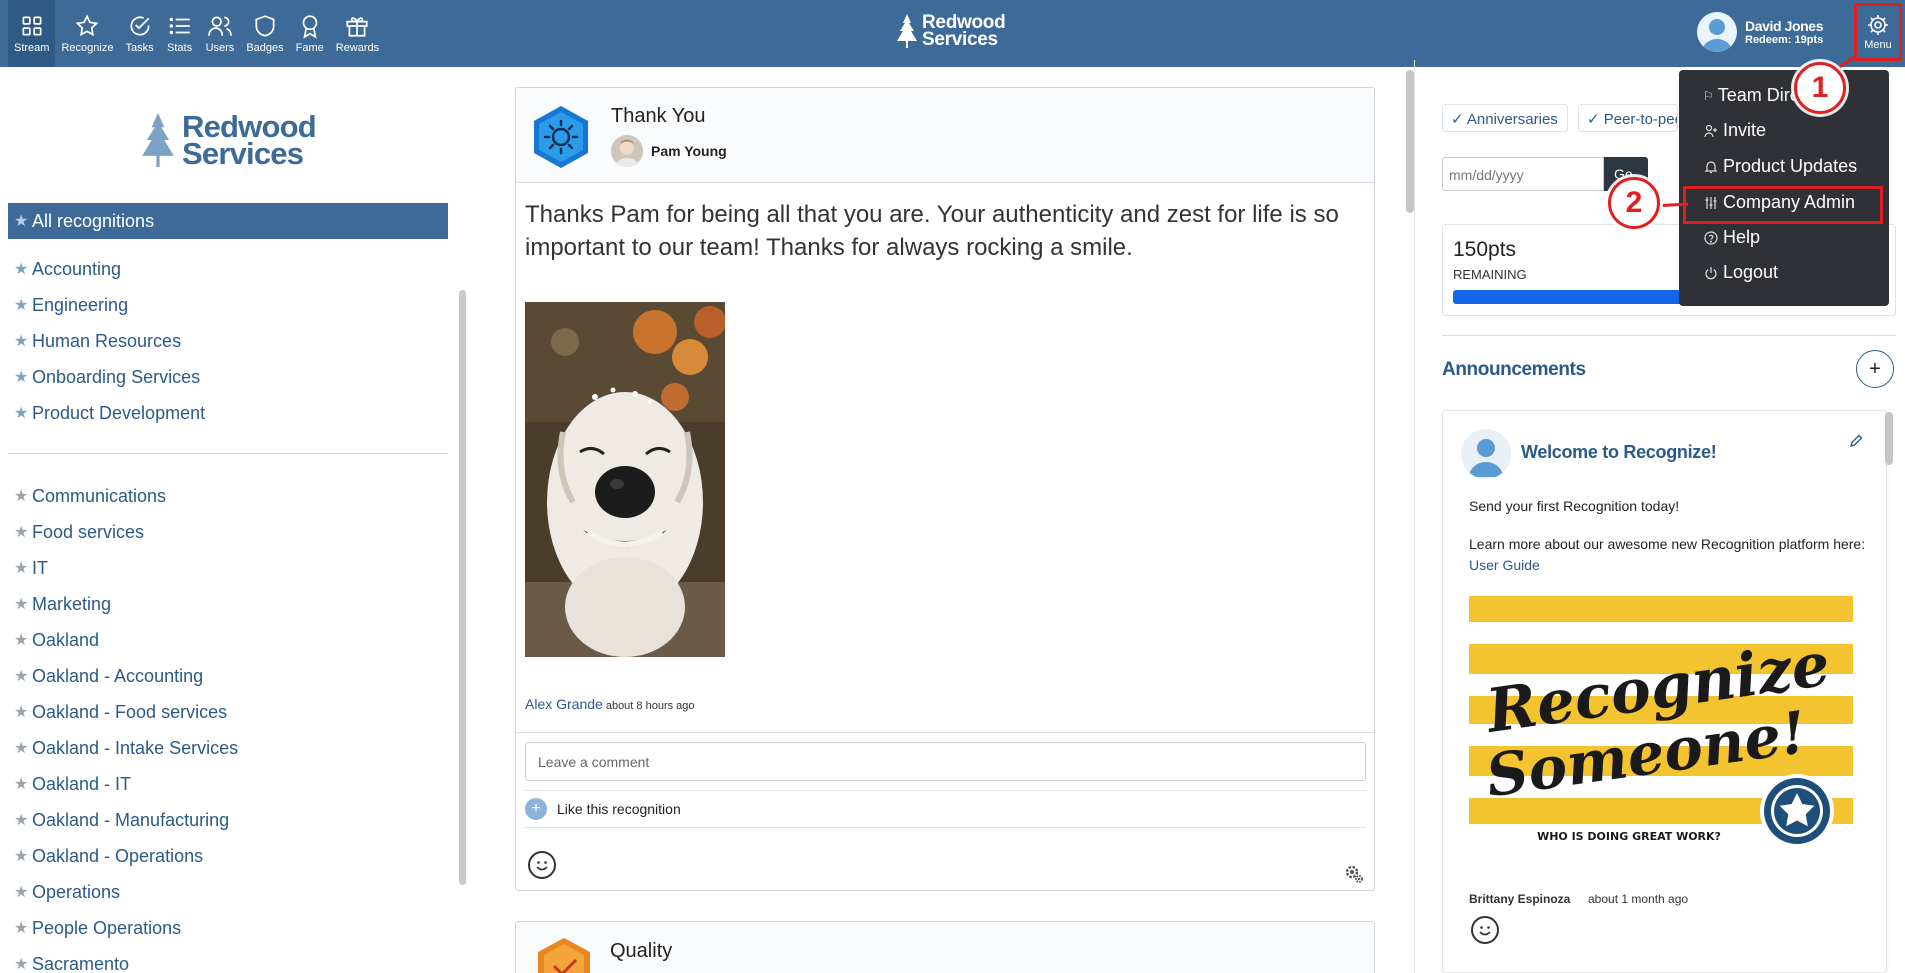 The height and width of the screenshot is (973, 1905). I want to click on sidebar-item-onboarding-services: ★ Onboarding Services, so click(228, 377).